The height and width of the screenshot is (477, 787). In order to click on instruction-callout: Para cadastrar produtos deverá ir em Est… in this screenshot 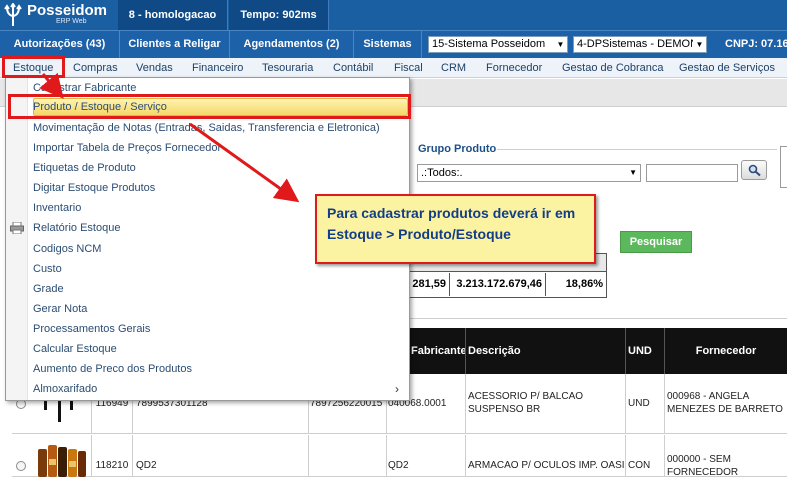, I will do `click(455, 229)`.